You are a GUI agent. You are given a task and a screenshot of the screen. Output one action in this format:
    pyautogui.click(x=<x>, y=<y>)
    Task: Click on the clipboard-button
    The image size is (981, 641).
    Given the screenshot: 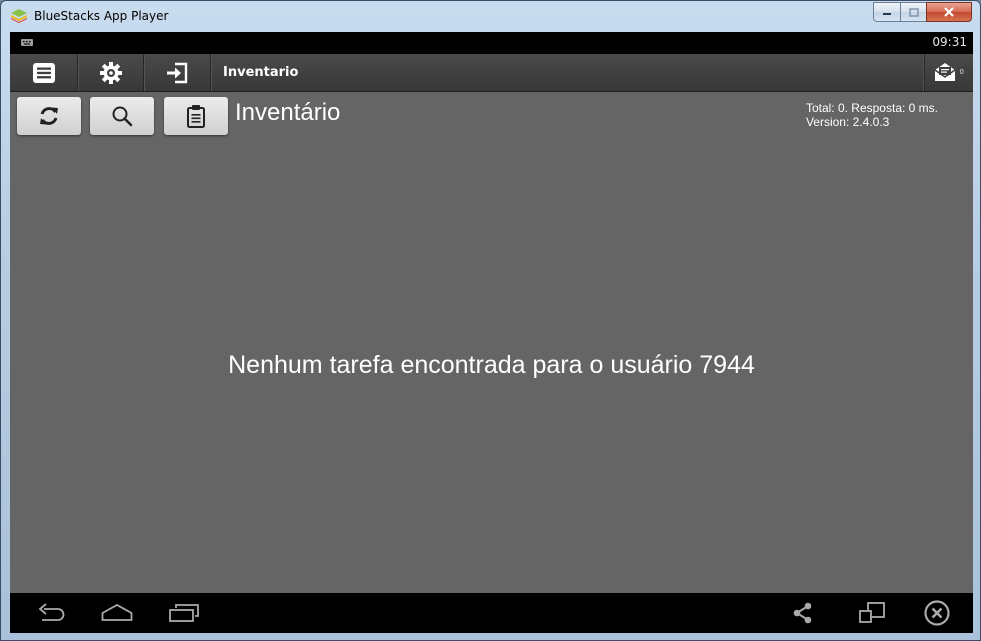 What is the action you would take?
    pyautogui.click(x=196, y=116)
    